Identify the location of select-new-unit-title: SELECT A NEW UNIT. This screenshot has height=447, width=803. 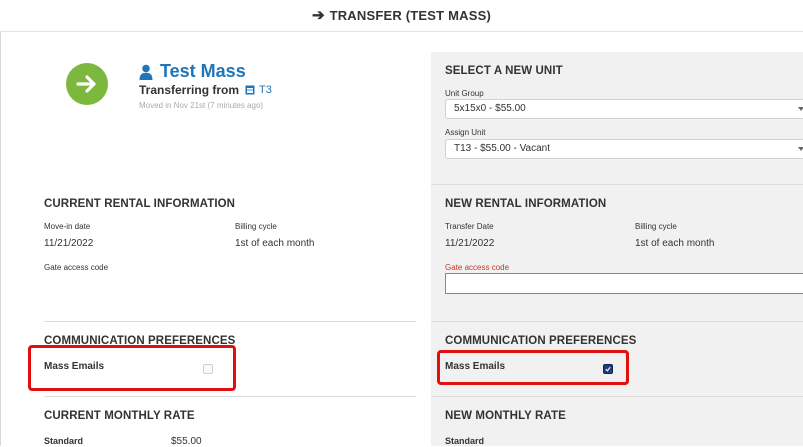
(504, 71).